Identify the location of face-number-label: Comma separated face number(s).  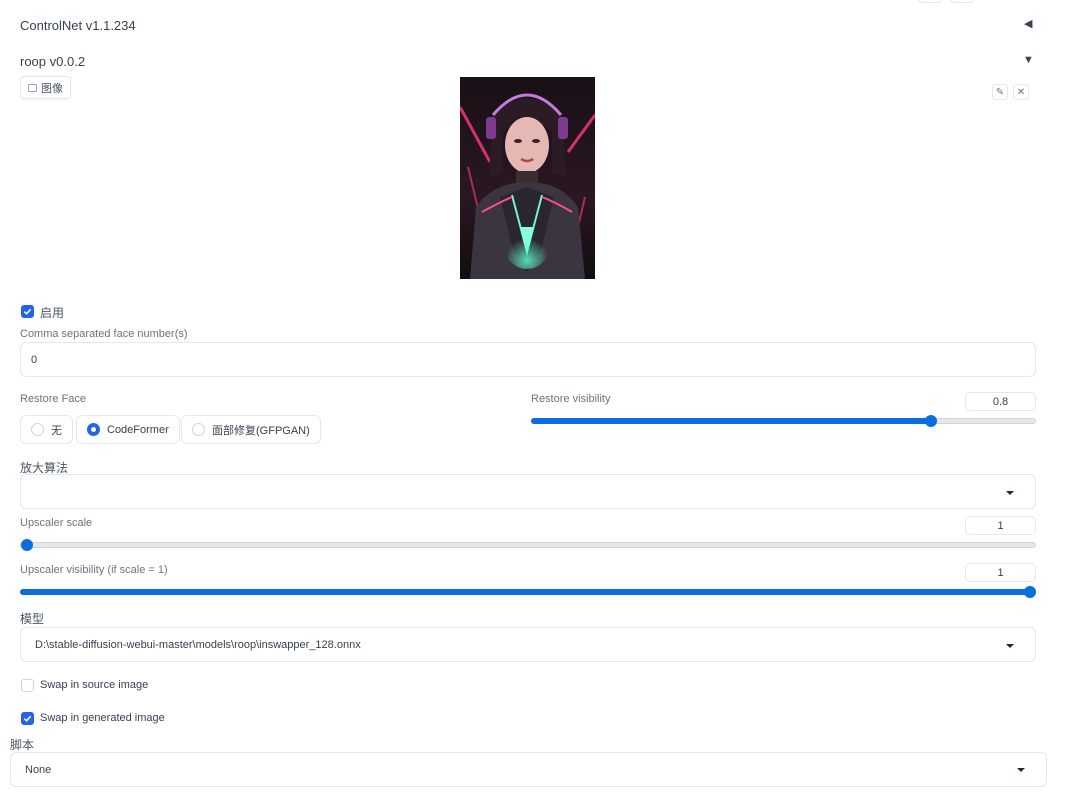
(104, 334).